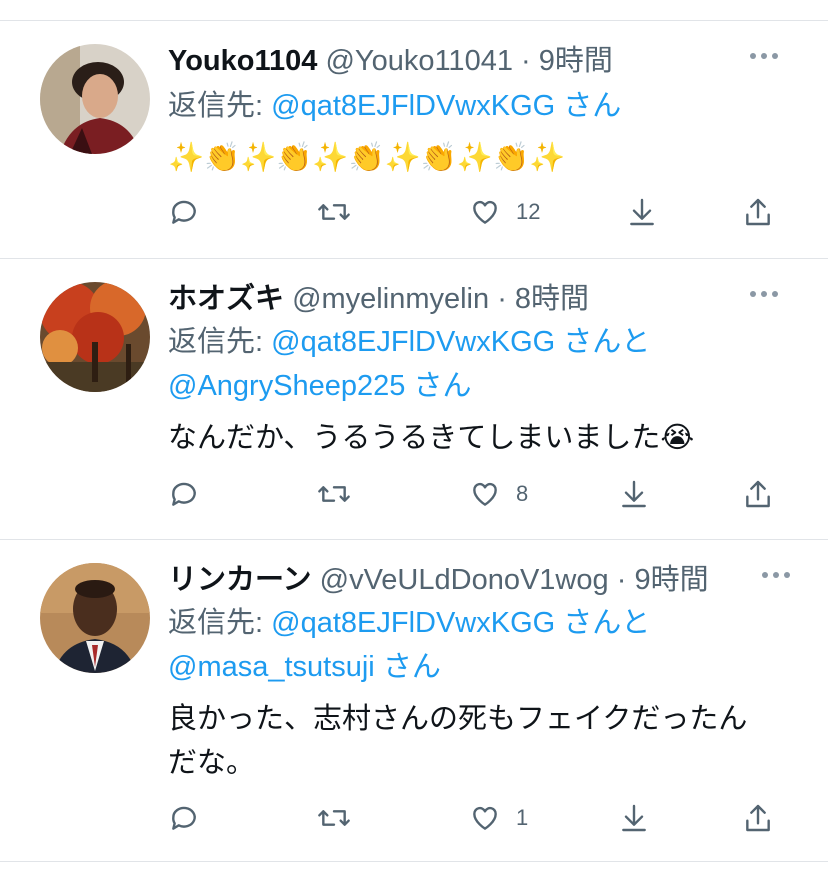 This screenshot has width=828, height=877. Describe the element at coordinates (242, 61) in the screenshot. I see `display-name: Youko1104` at that location.